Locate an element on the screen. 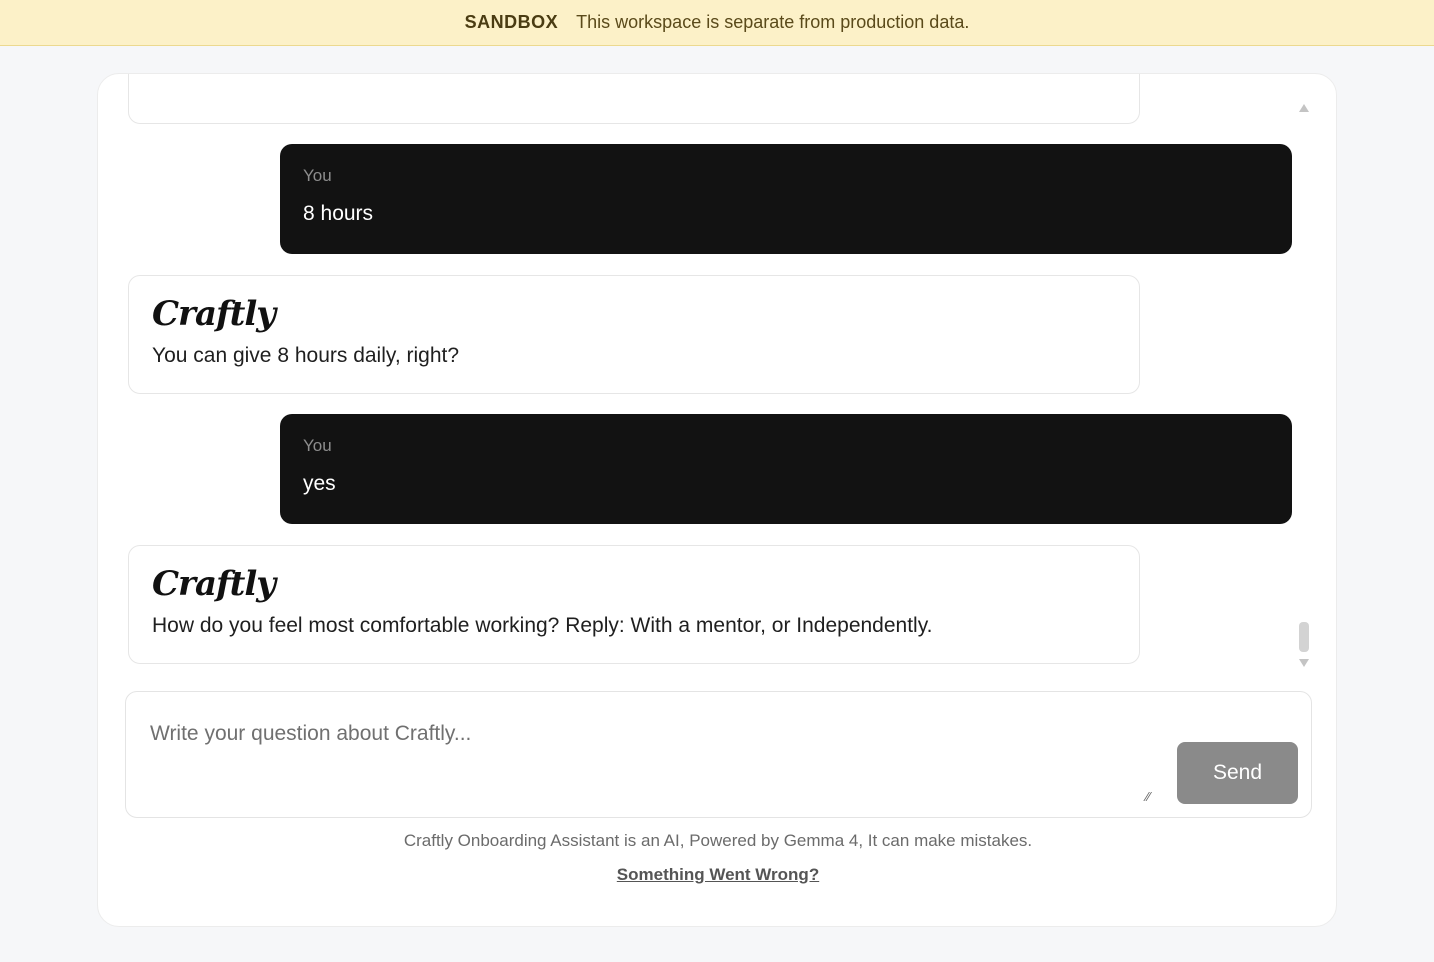  scroll-up-arrow-icon is located at coordinates (1304, 108).